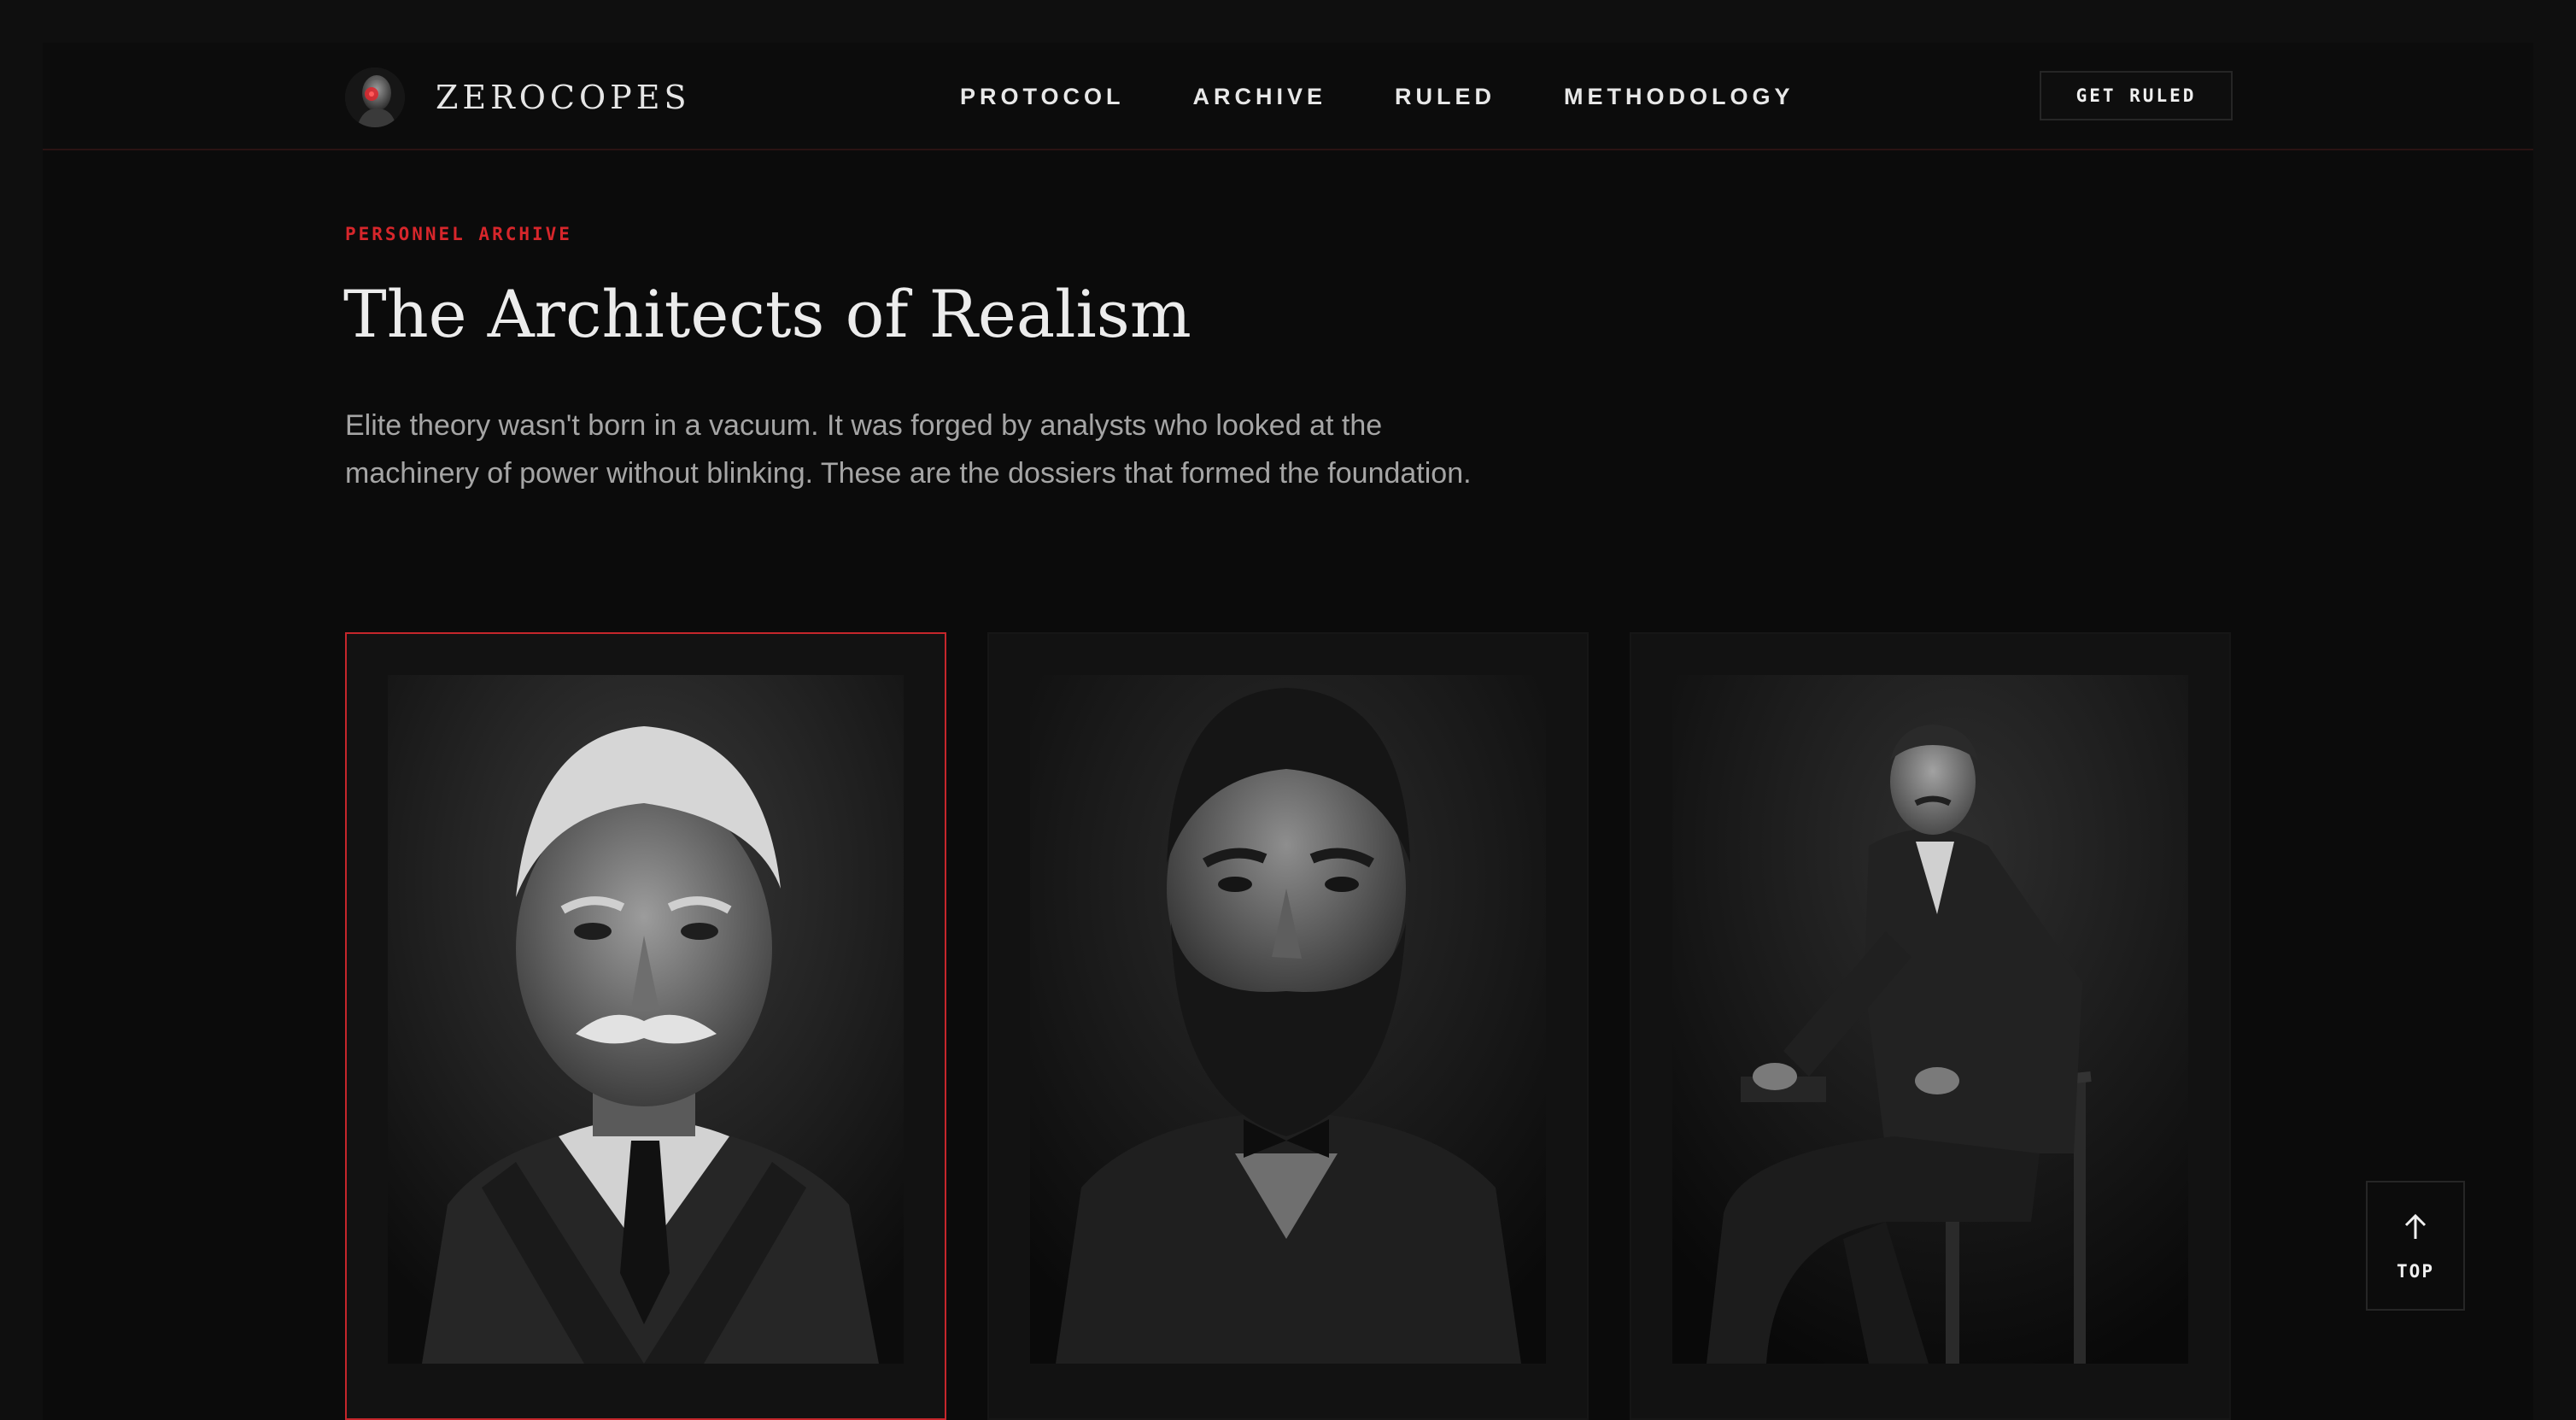  Describe the element at coordinates (2136, 95) in the screenshot. I see `get-ruled-button: GET RULED` at that location.